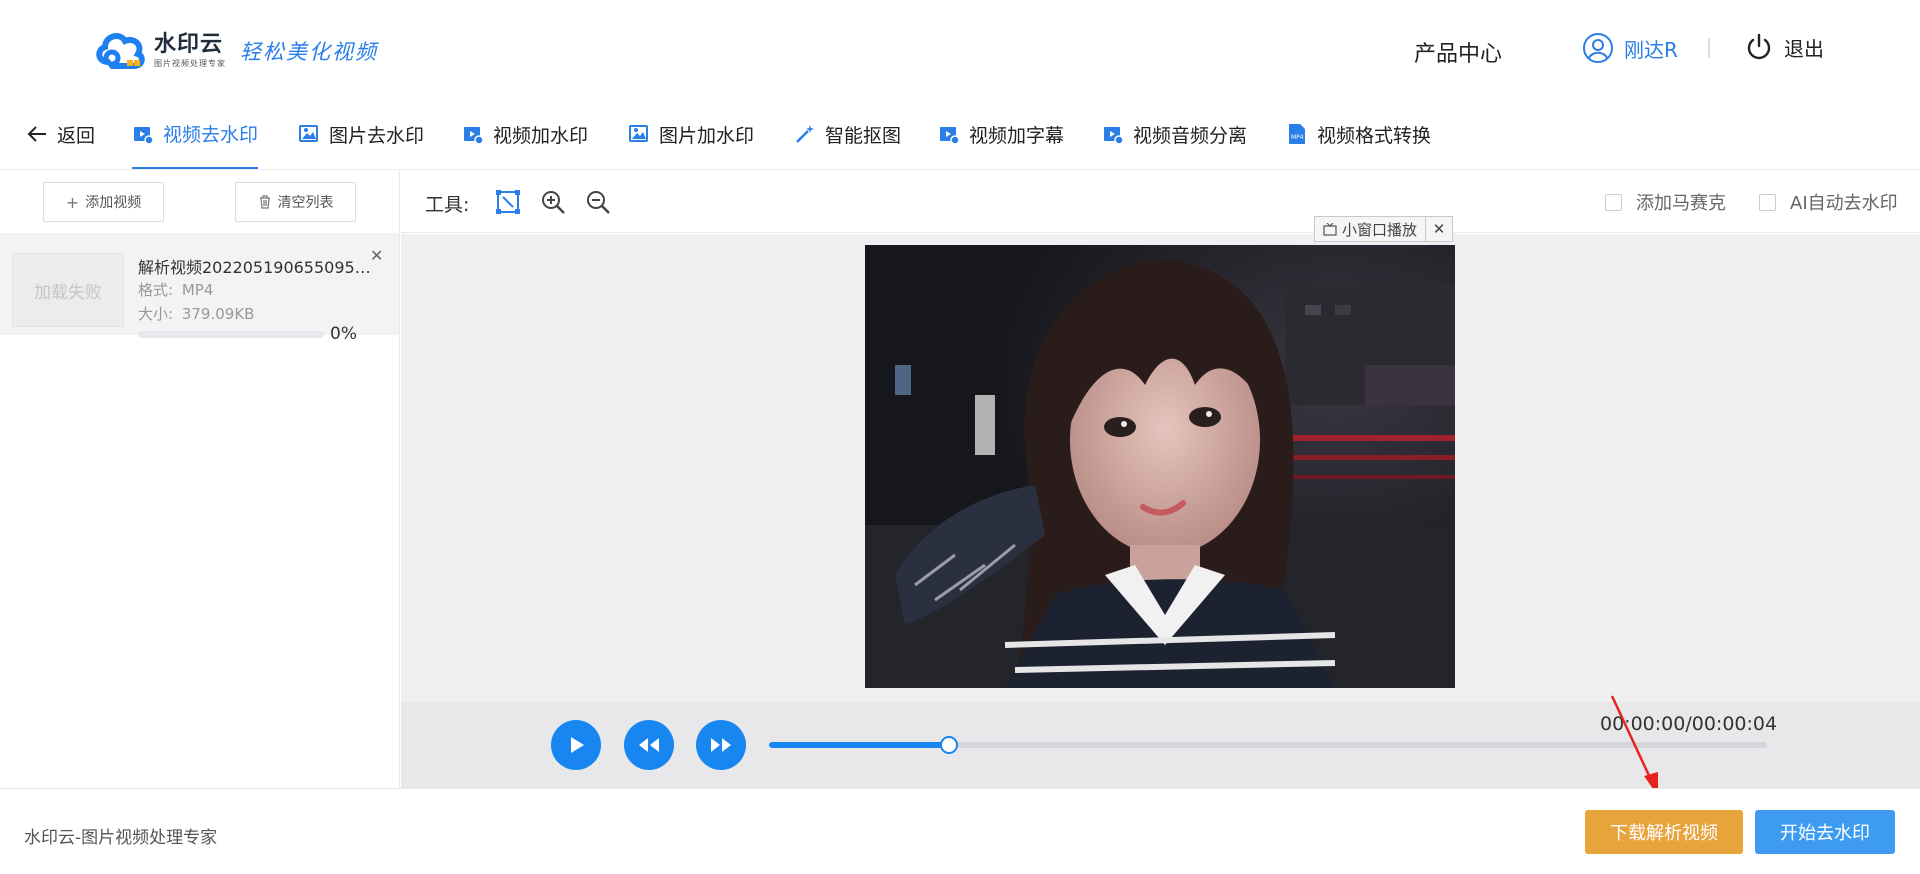 The width and height of the screenshot is (1920, 874). Describe the element at coordinates (236, 51) in the screenshot. I see `logo: 水印云 图片视频处理专家 轻松美化视频` at that location.